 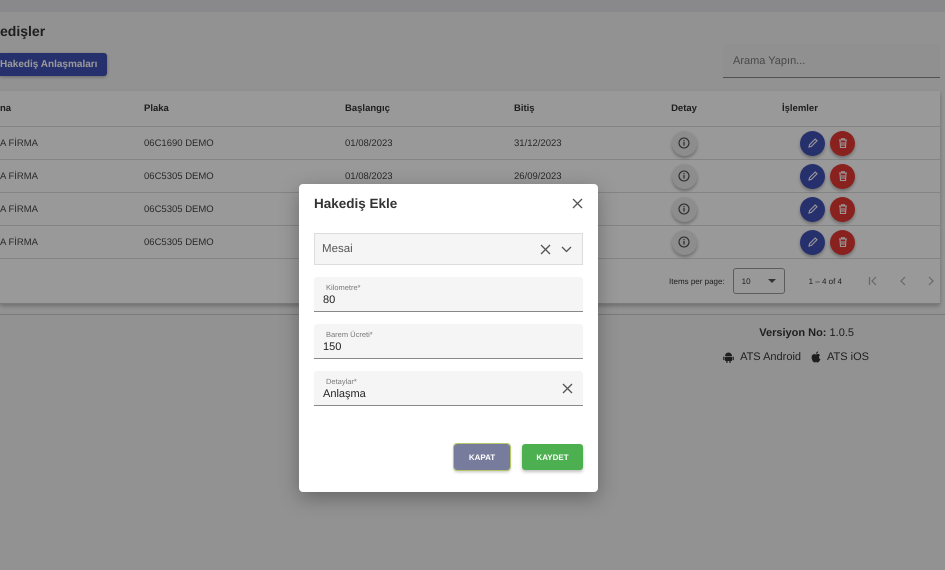 What do you see at coordinates (762, 357) in the screenshot?
I see `app-link: ATS Android` at bounding box center [762, 357].